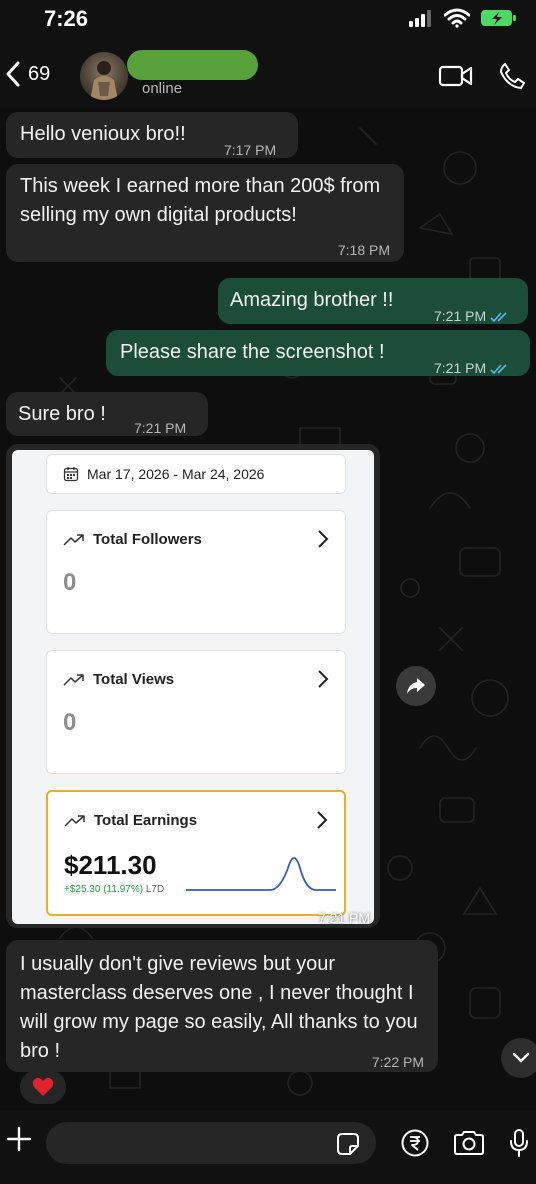 This screenshot has width=536, height=1184. I want to click on earnings-sparkline, so click(261, 874).